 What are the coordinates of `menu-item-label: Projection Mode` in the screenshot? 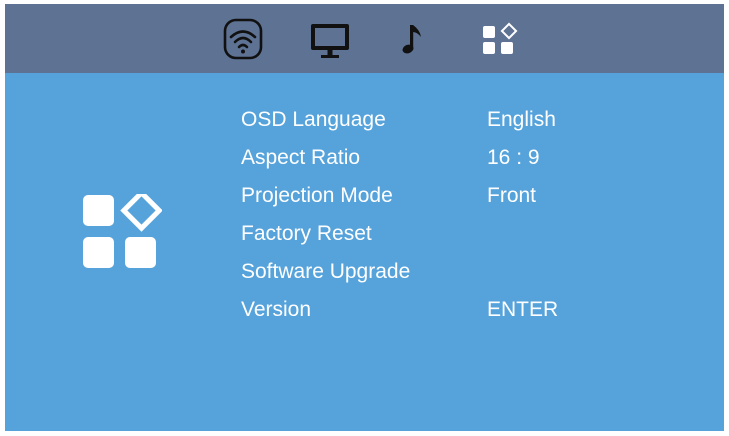 It's located at (317, 195).